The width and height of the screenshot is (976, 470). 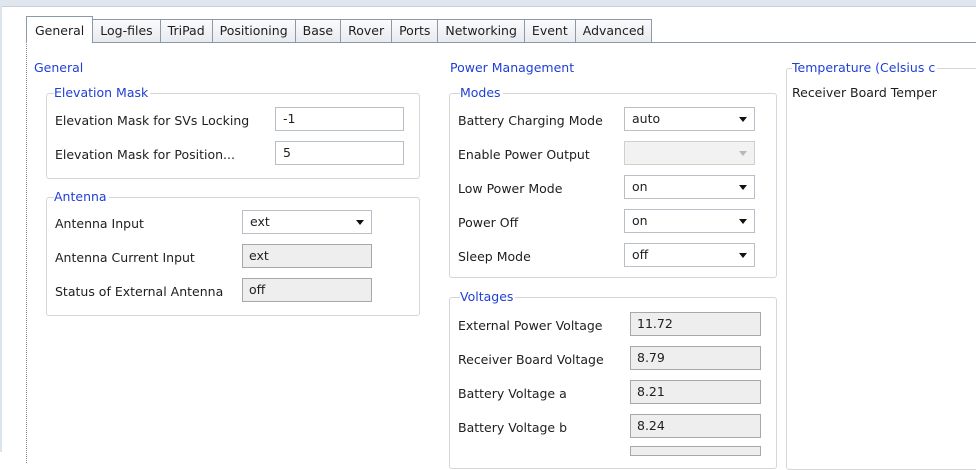 I want to click on enable-power-output-select, so click(x=689, y=153).